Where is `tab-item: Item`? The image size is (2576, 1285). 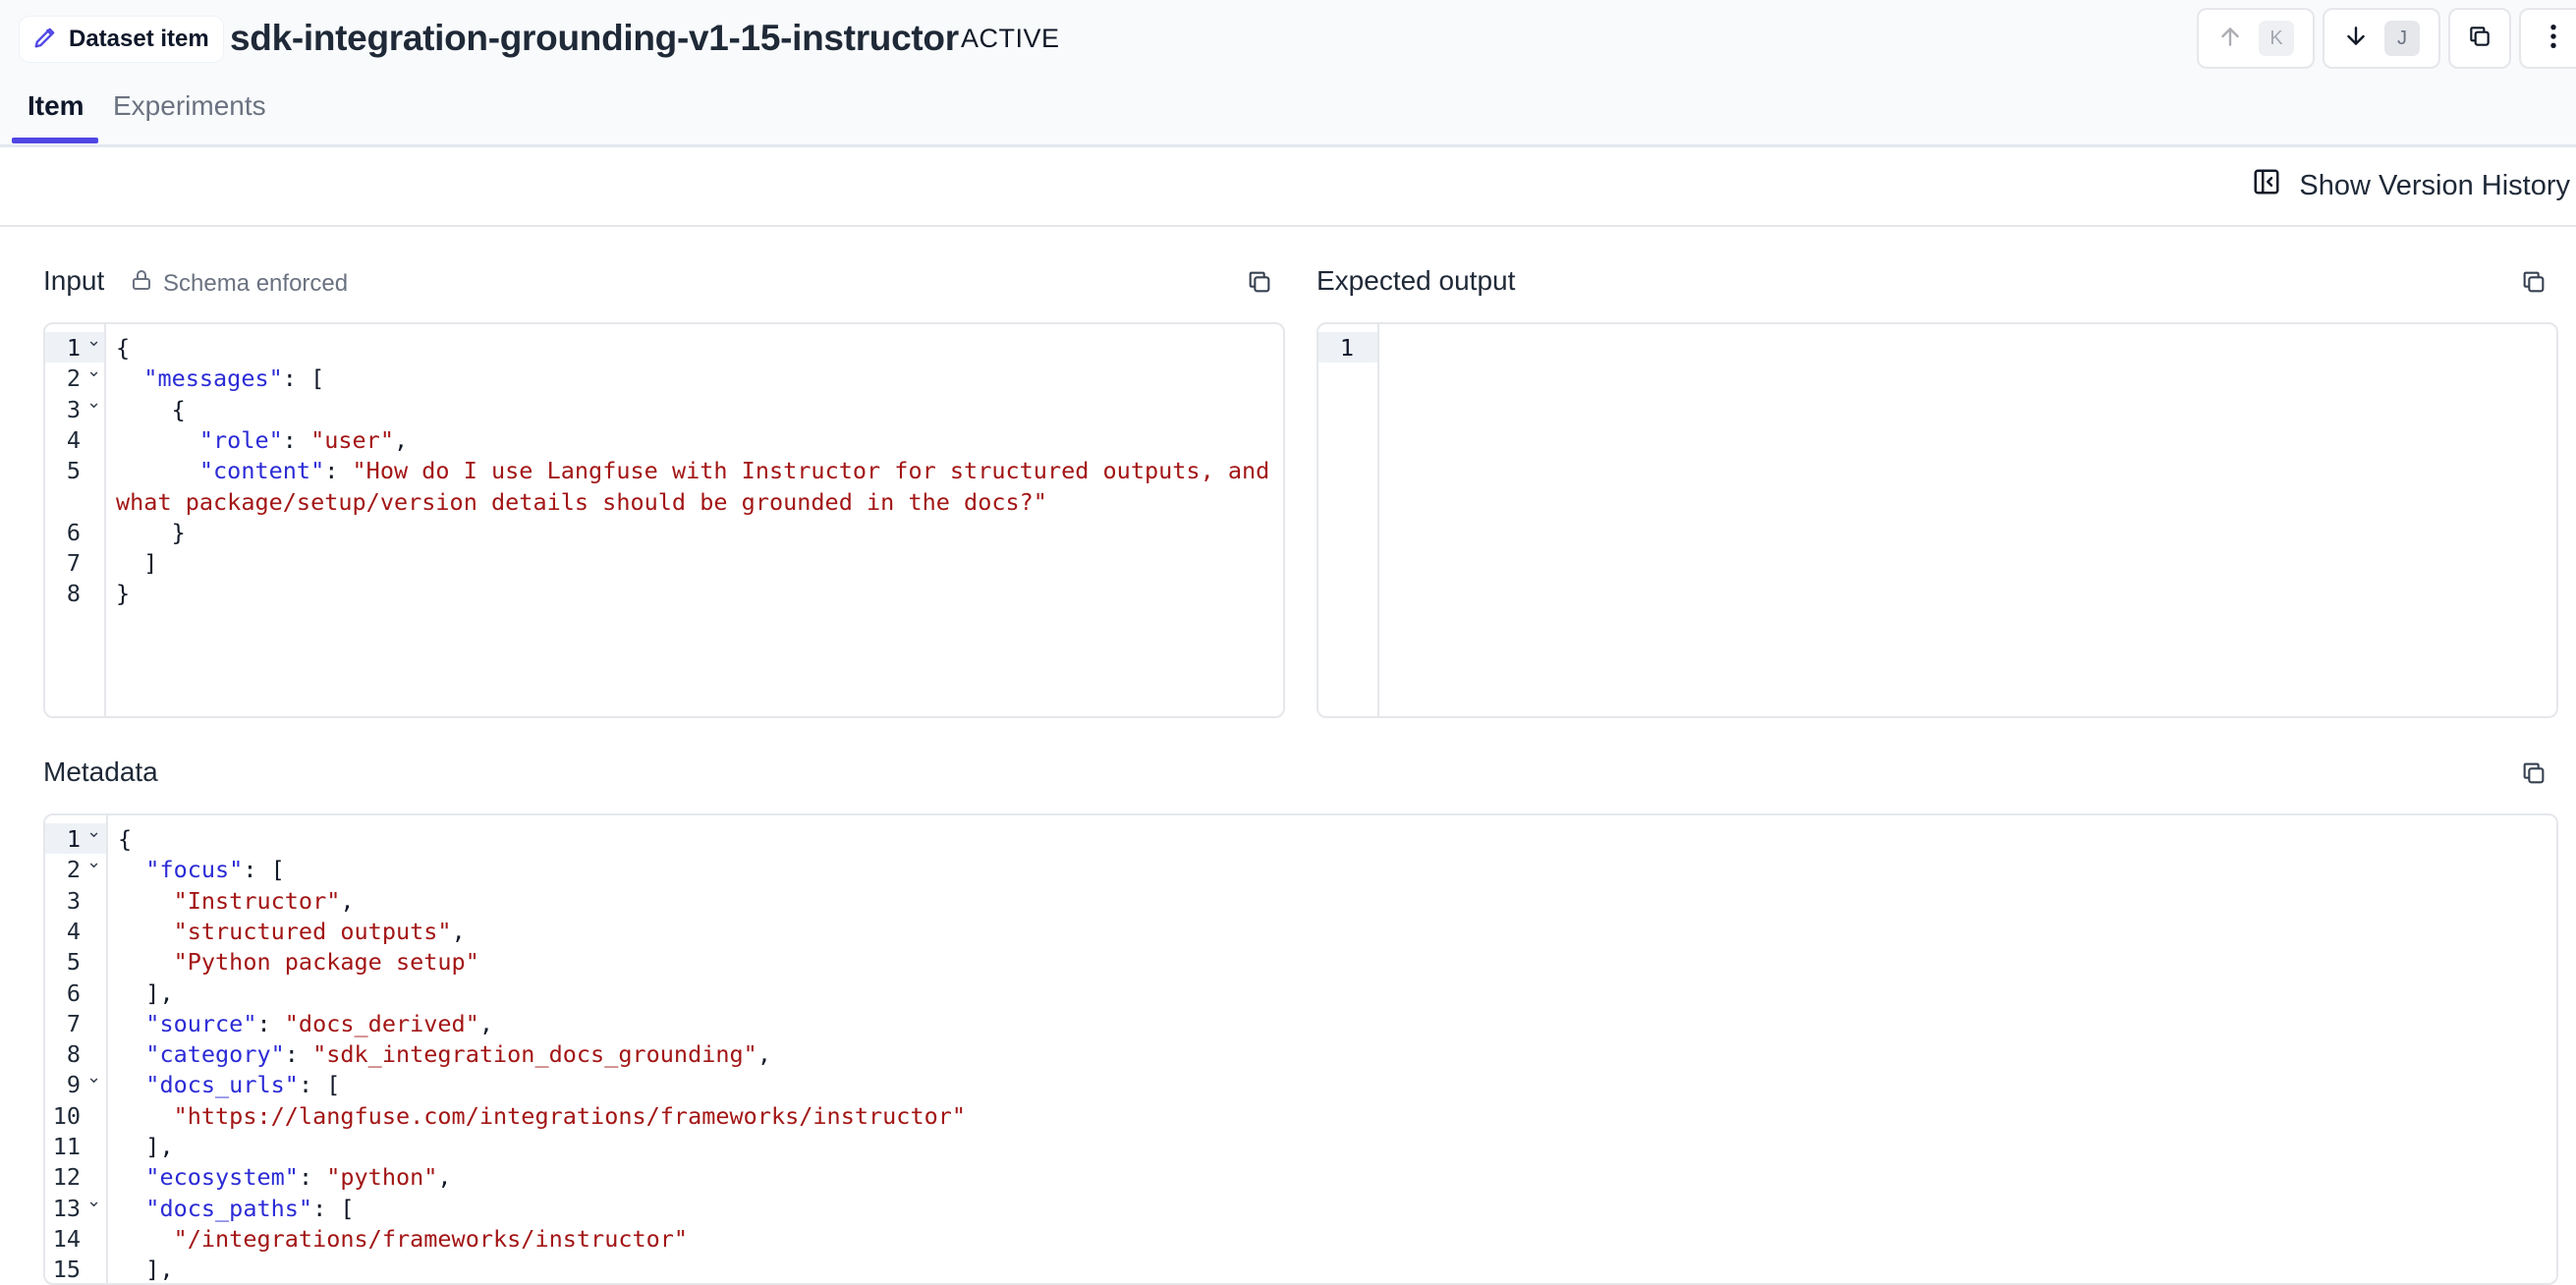 tab-item: Item is located at coordinates (56, 106).